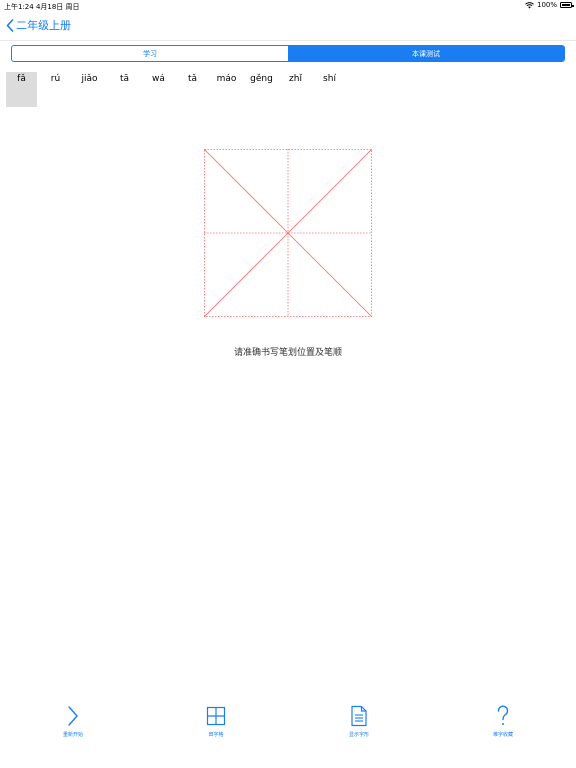  I want to click on writing-grid, so click(288, 233).